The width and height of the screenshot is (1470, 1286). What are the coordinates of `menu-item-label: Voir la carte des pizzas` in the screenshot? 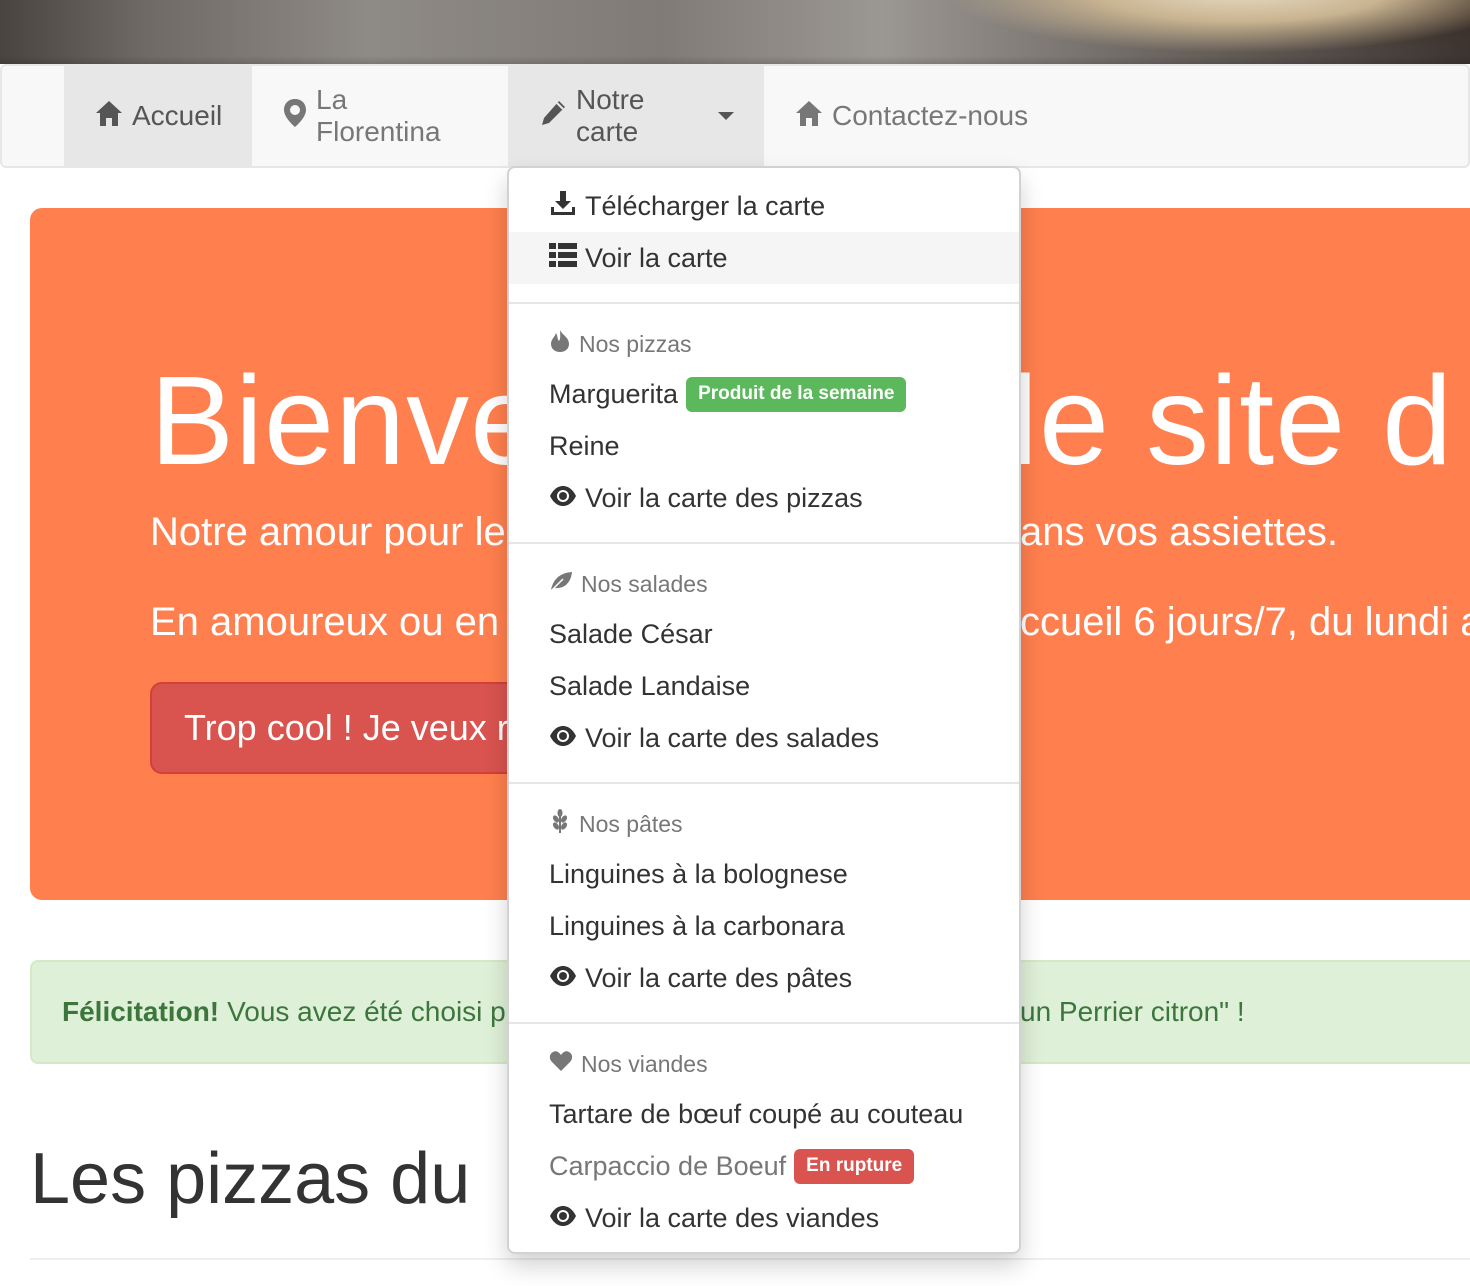 It's located at (724, 497).